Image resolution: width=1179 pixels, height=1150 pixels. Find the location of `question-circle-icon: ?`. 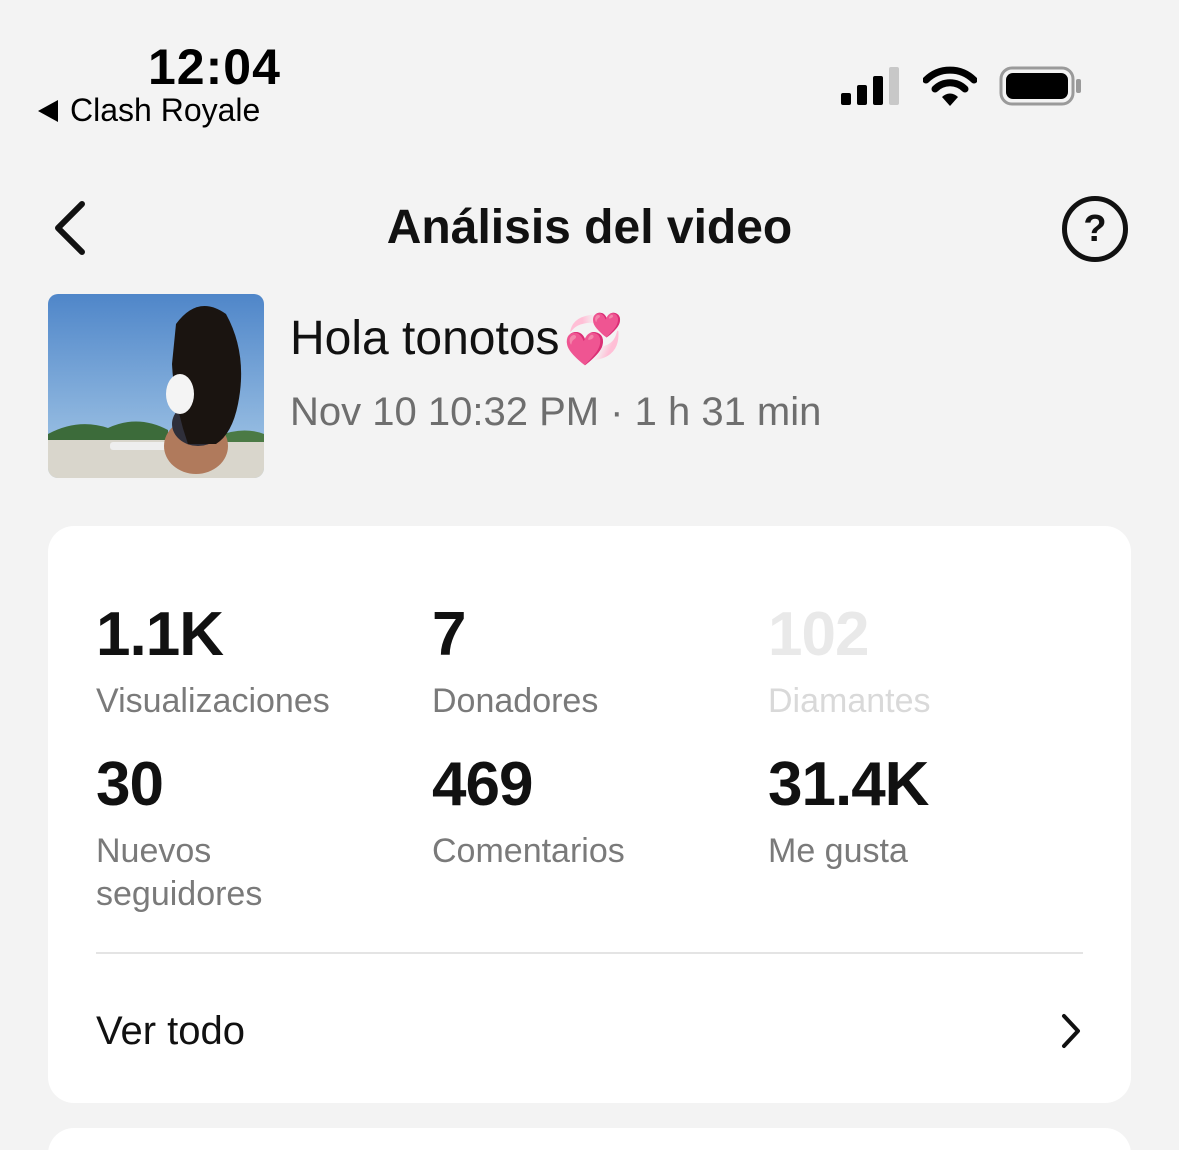

question-circle-icon: ? is located at coordinates (1095, 228).